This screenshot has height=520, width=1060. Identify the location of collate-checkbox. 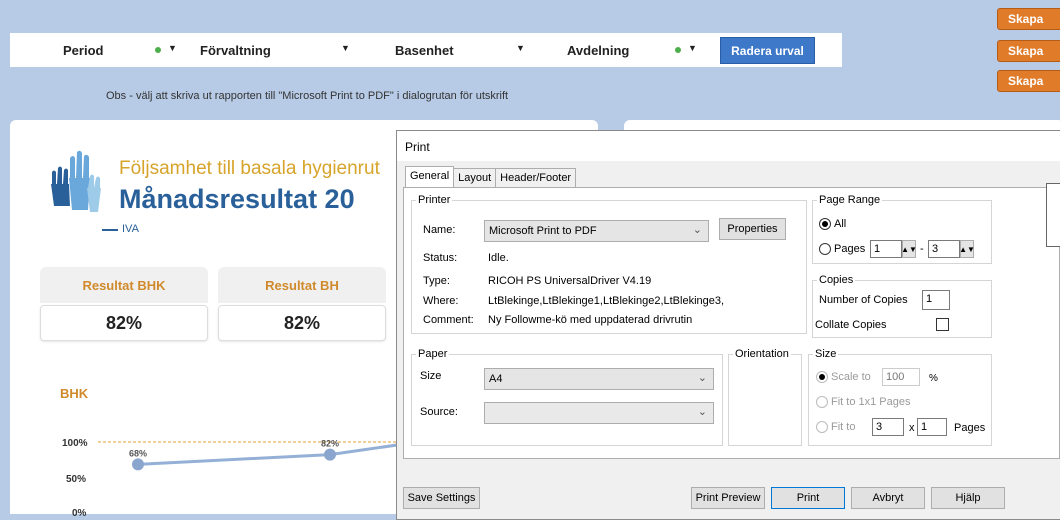
(942, 324).